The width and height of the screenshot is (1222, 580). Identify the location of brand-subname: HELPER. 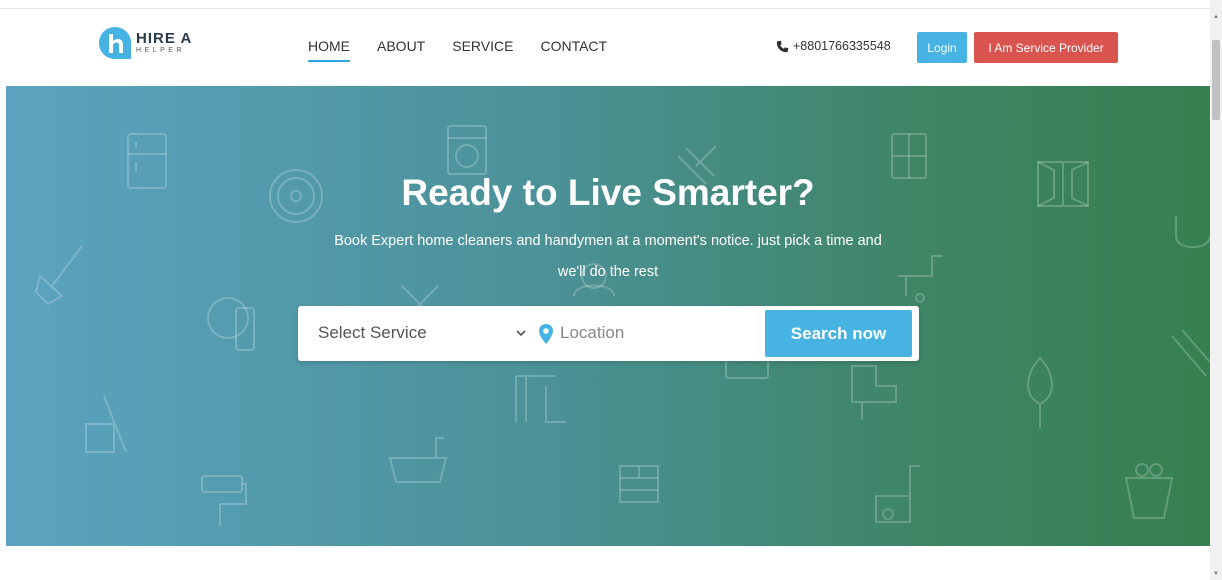
(161, 50).